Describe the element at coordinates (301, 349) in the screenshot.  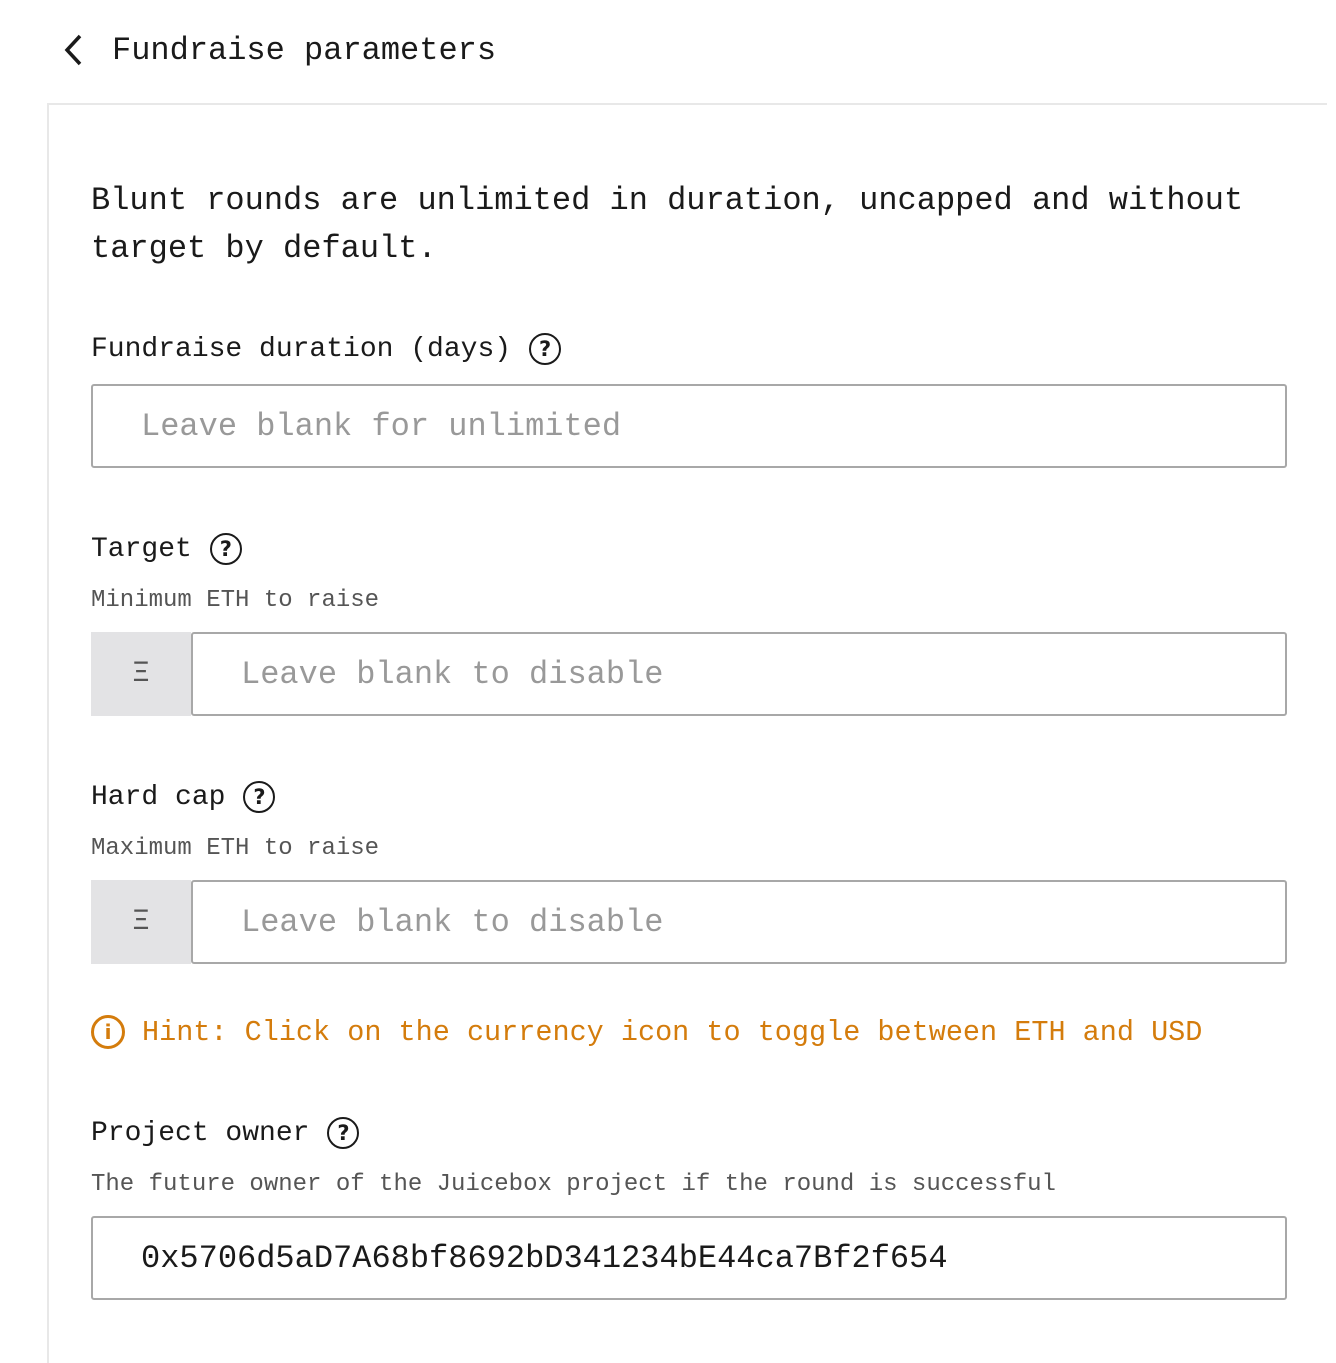
I see `duration-label-text: Fundraise duration (days)` at that location.